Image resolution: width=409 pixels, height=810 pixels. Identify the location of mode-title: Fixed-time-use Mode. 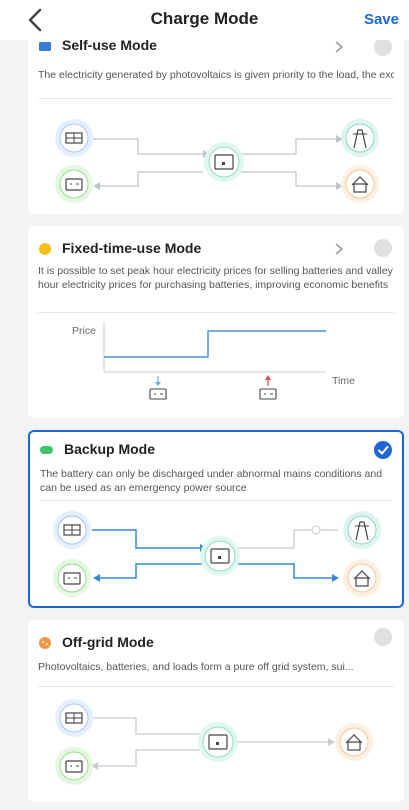
(132, 248).